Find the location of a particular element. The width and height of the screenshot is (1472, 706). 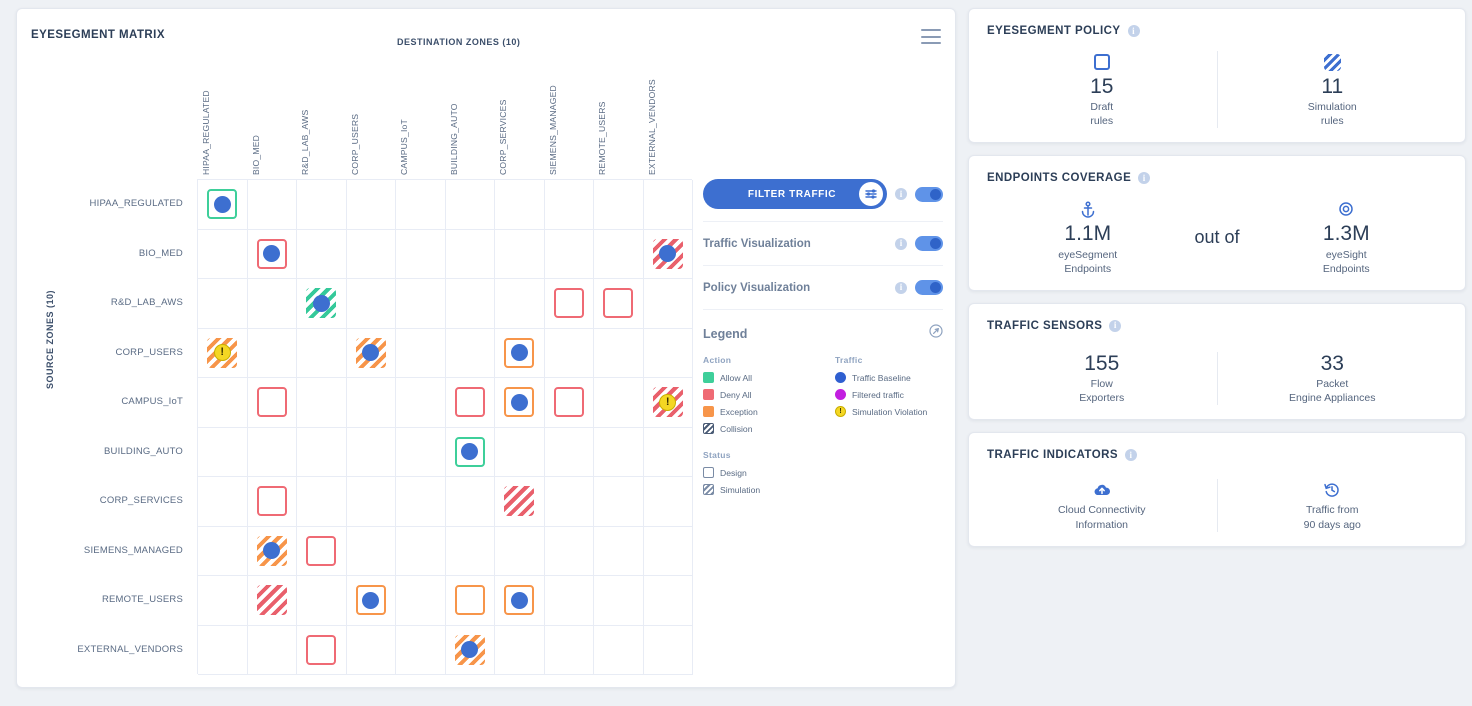

legend-item: Traffic Baseline is located at coordinates (887, 377).